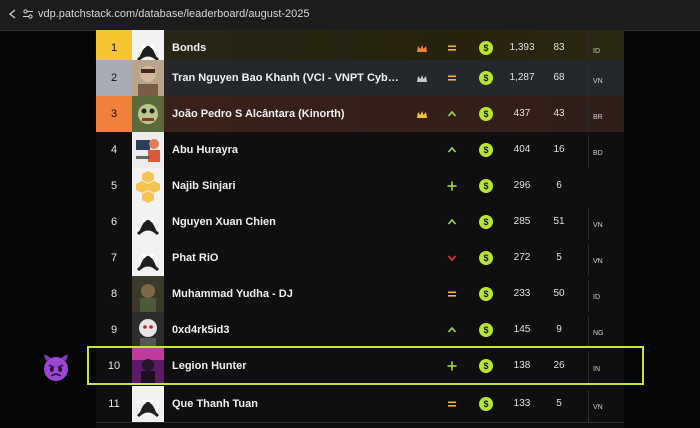  Describe the element at coordinates (522, 293) in the screenshot. I see `player-score: 233` at that location.